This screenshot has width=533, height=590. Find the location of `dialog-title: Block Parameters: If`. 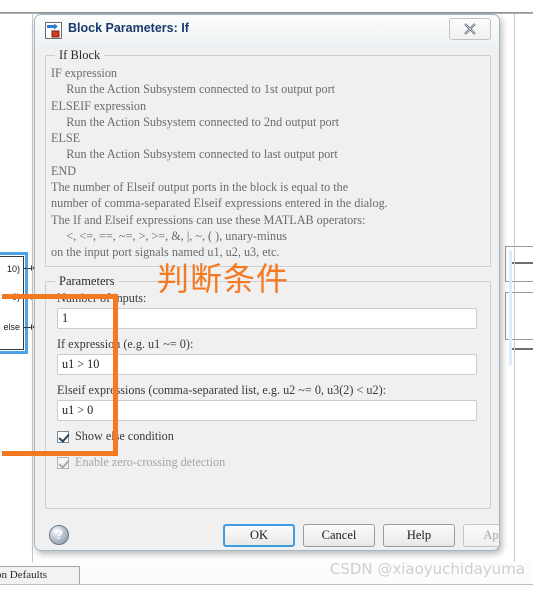

dialog-title: Block Parameters: If is located at coordinates (128, 28).